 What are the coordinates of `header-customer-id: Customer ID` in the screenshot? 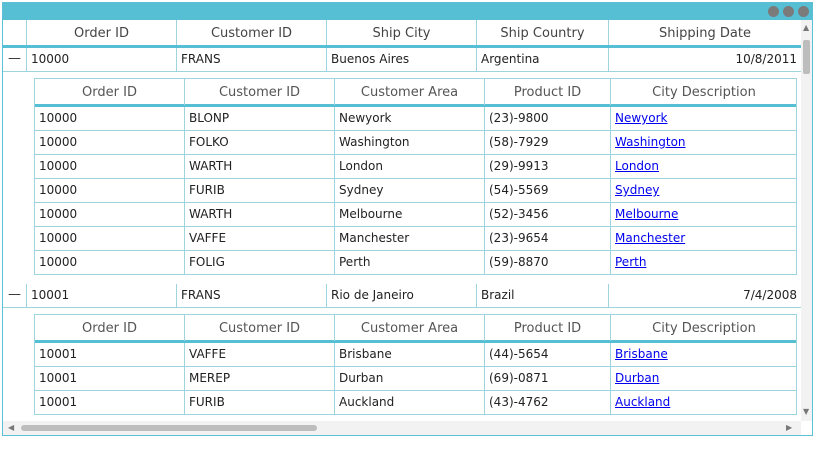 It's located at (252, 32).